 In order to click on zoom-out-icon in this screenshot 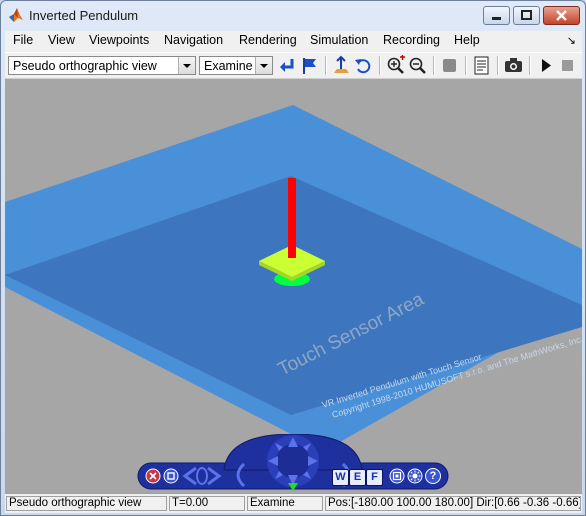, I will do `click(417, 65)`.